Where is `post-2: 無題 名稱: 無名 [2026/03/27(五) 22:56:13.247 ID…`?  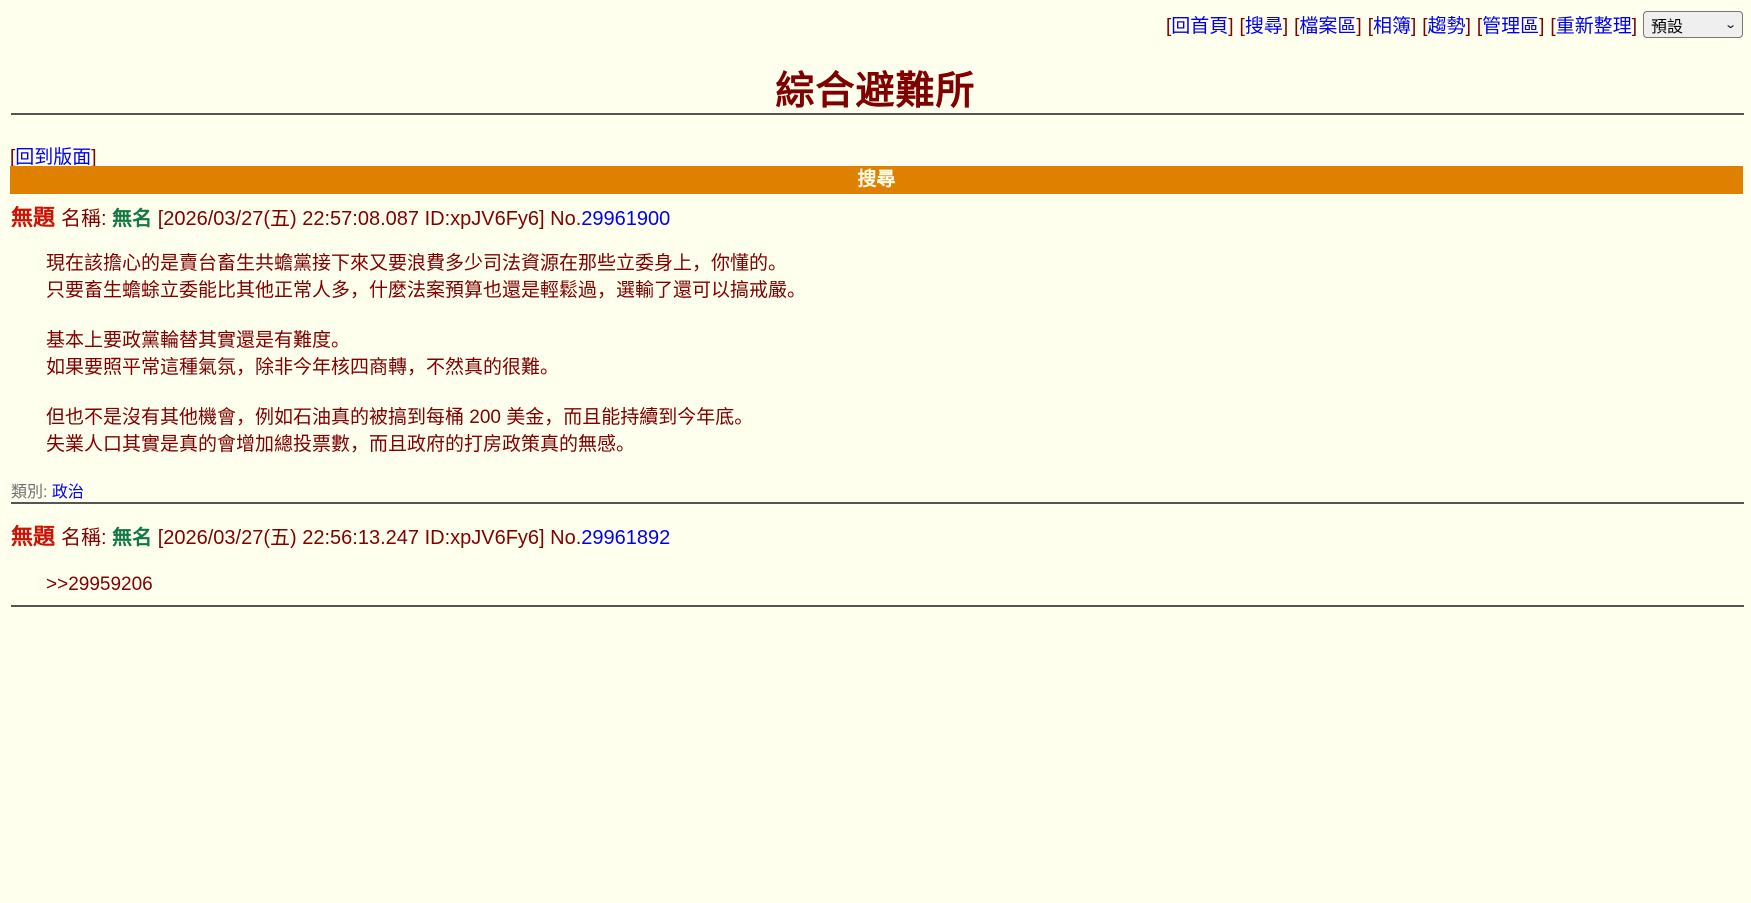
post-2: 無題 名稱: 無名 [2026/03/27(五) 22:56:13.247 ID… is located at coordinates (877, 558).